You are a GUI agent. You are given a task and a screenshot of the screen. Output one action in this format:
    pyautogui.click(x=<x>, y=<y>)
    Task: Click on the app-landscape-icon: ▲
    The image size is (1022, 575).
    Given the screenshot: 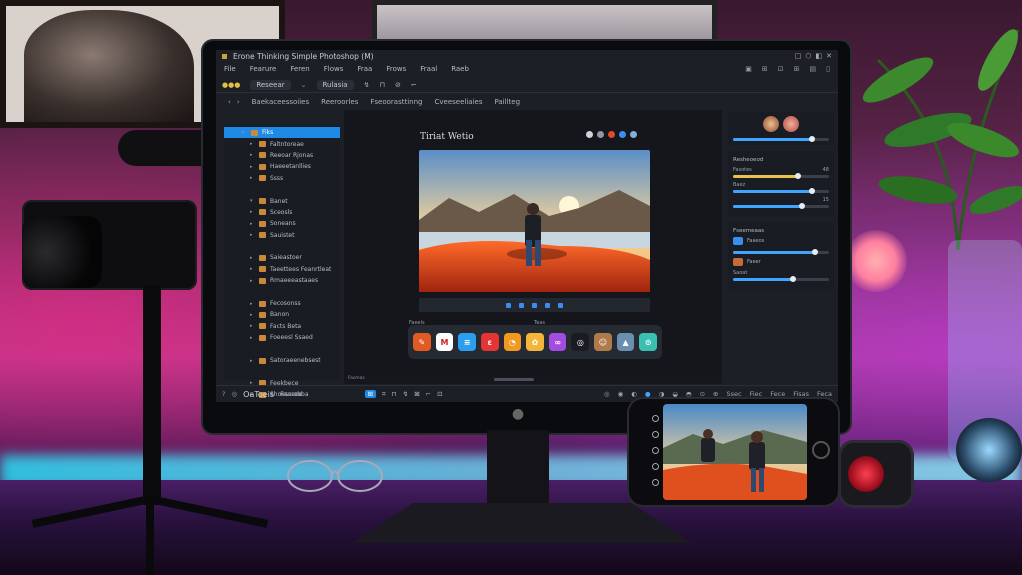 What is the action you would take?
    pyautogui.click(x=625, y=342)
    